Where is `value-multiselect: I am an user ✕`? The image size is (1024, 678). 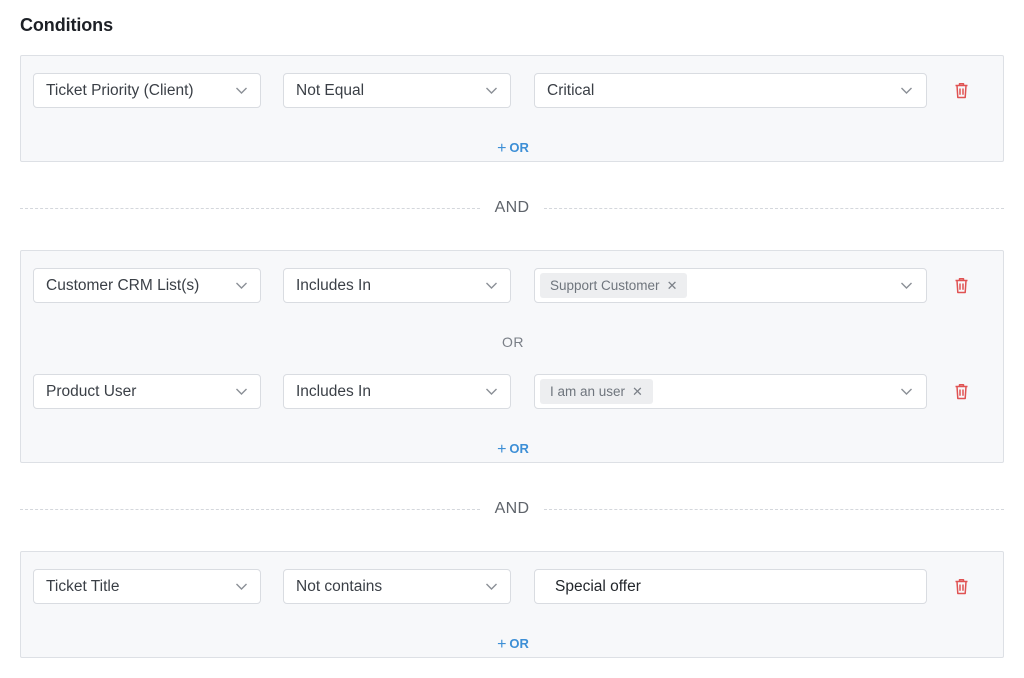 value-multiselect: I am an user ✕ is located at coordinates (730, 391).